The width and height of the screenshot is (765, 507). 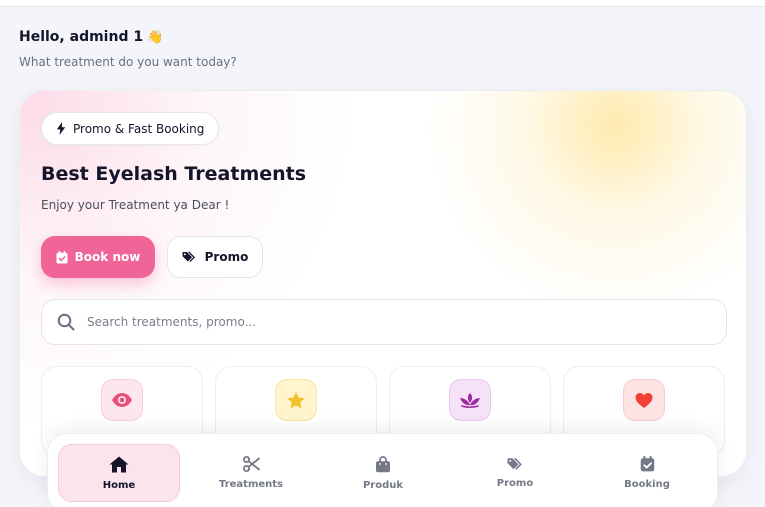 What do you see at coordinates (226, 257) in the screenshot?
I see `promo-button-label: Promo` at bounding box center [226, 257].